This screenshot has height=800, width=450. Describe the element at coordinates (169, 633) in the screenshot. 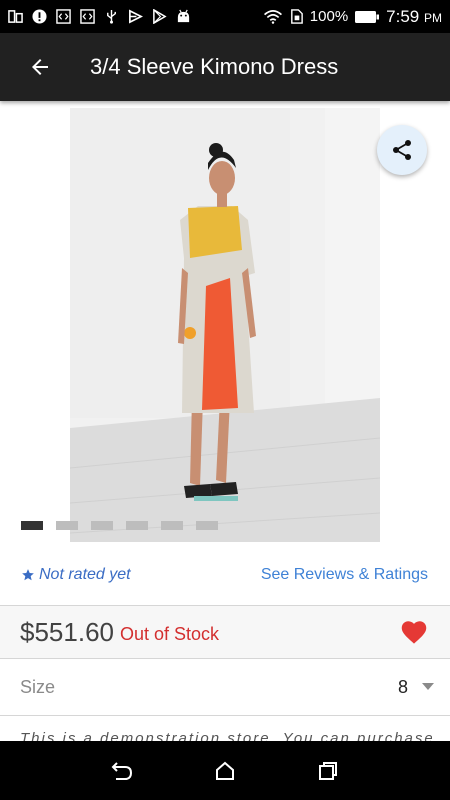

I see `stock-status: Out of Stock` at that location.